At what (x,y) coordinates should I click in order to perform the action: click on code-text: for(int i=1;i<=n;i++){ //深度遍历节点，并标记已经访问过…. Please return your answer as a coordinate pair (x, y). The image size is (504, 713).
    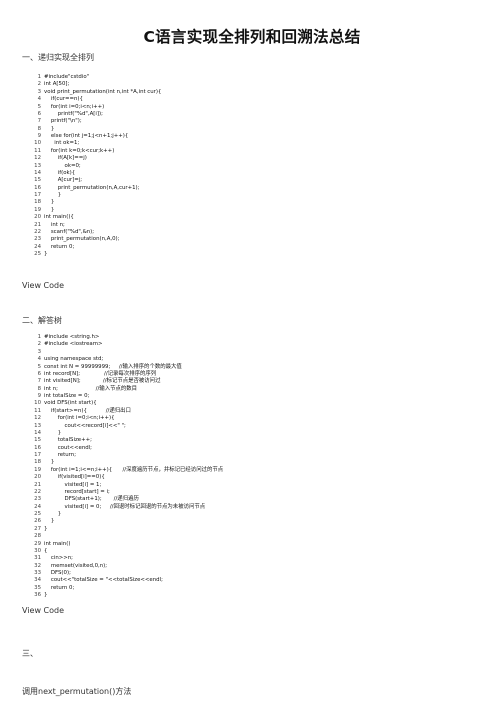
    Looking at the image, I should click on (134, 469).